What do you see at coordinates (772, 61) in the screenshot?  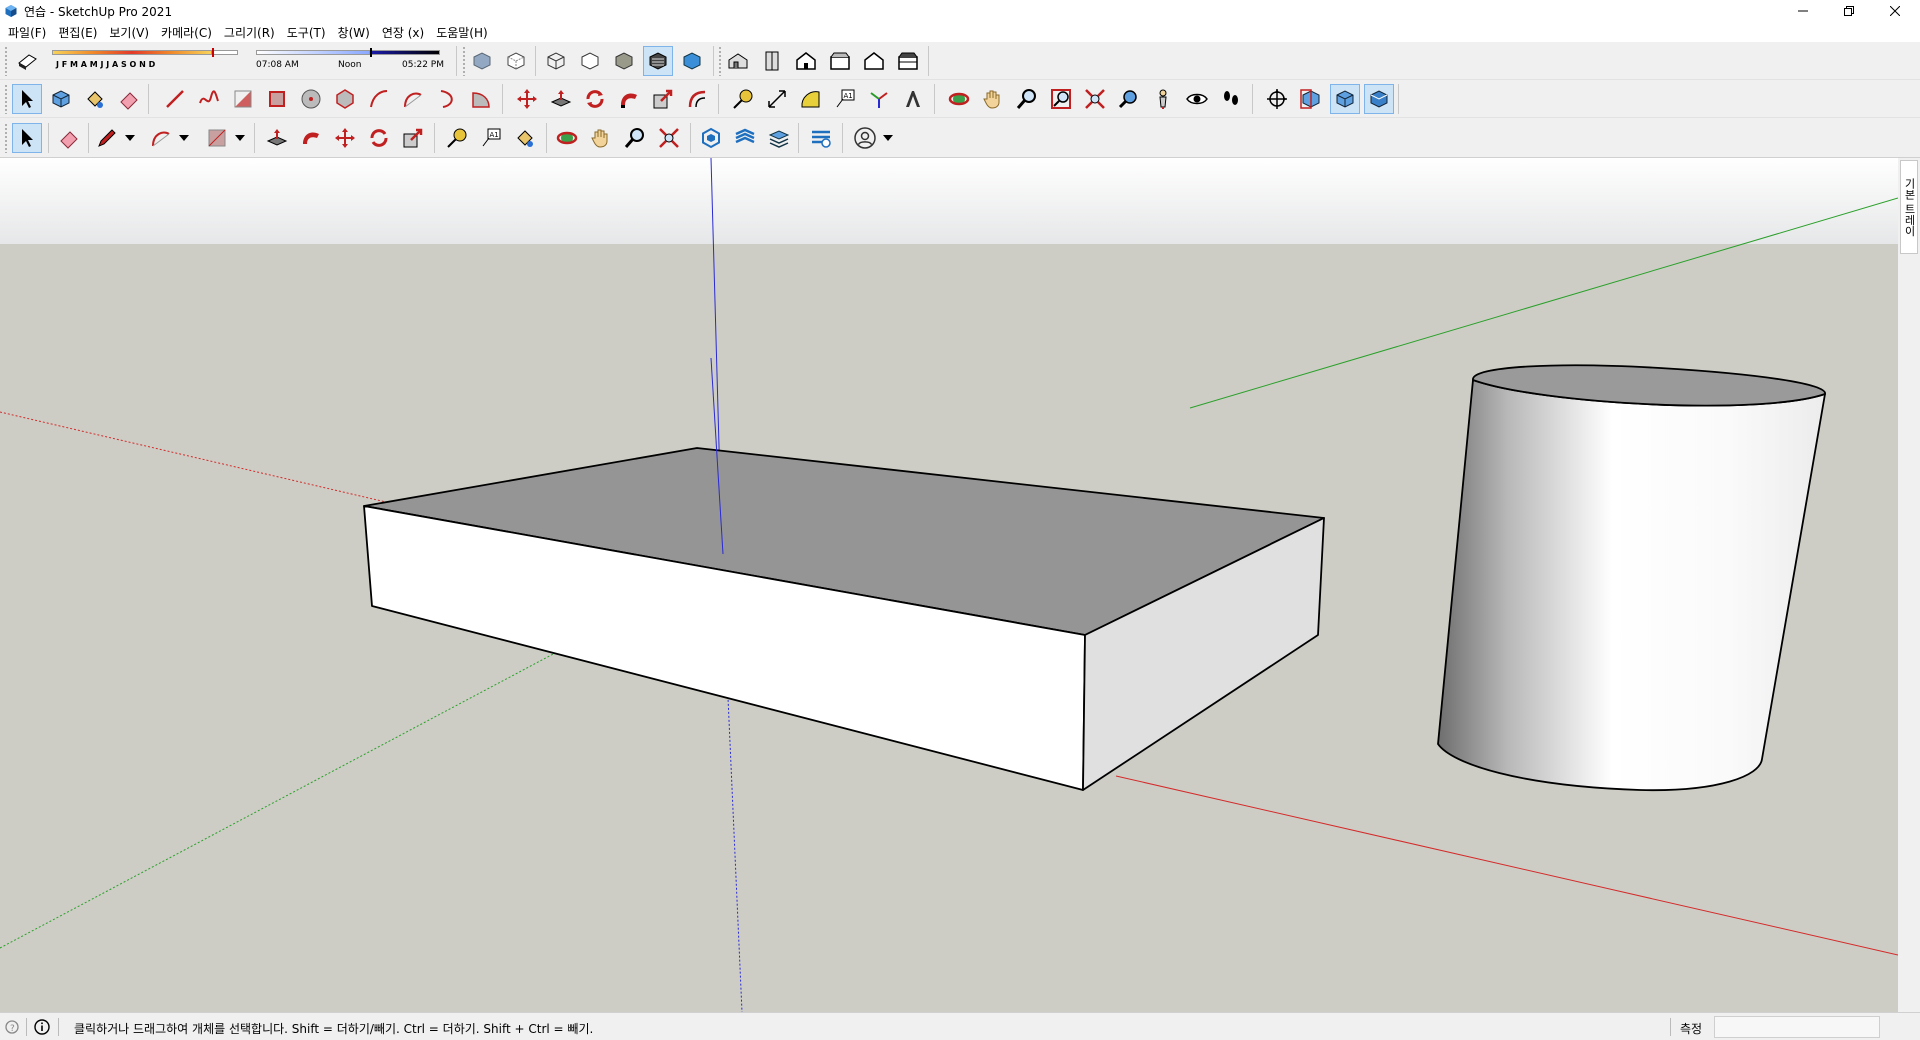 I see `view-top-button` at bounding box center [772, 61].